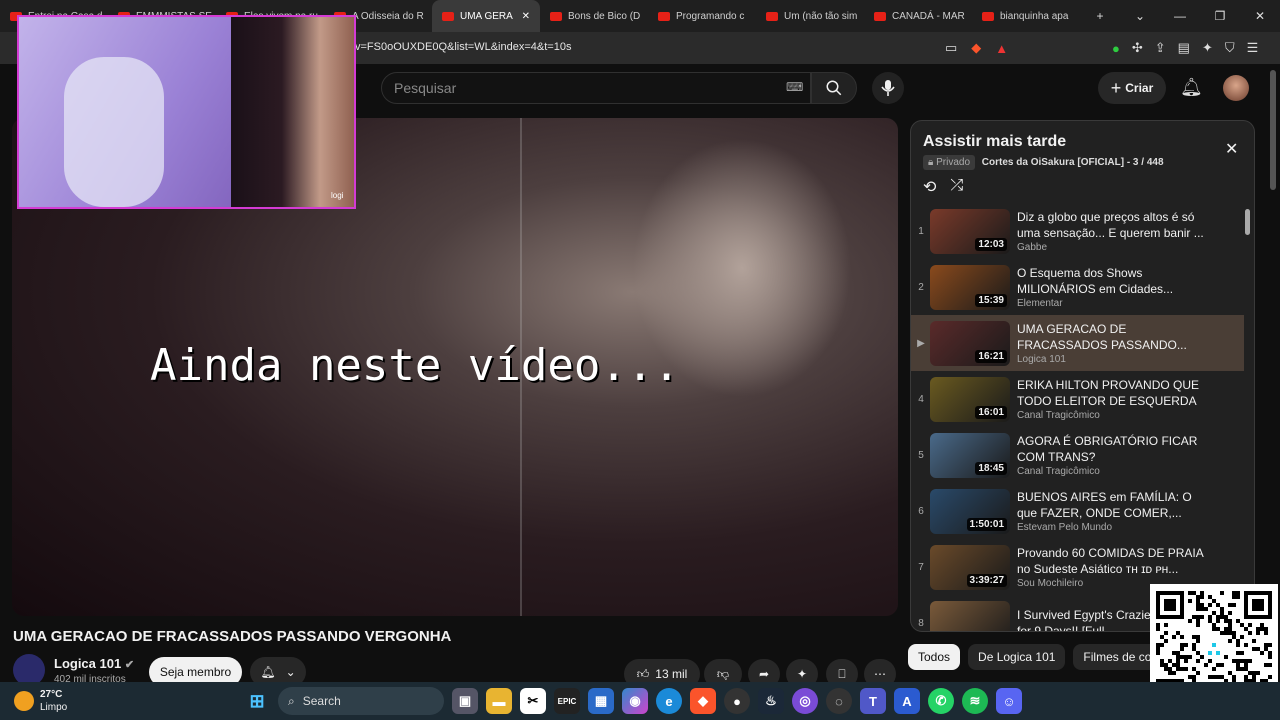 The height and width of the screenshot is (720, 1280). What do you see at coordinates (1260, 16) in the screenshot?
I see `close-window-button: ✕` at bounding box center [1260, 16].